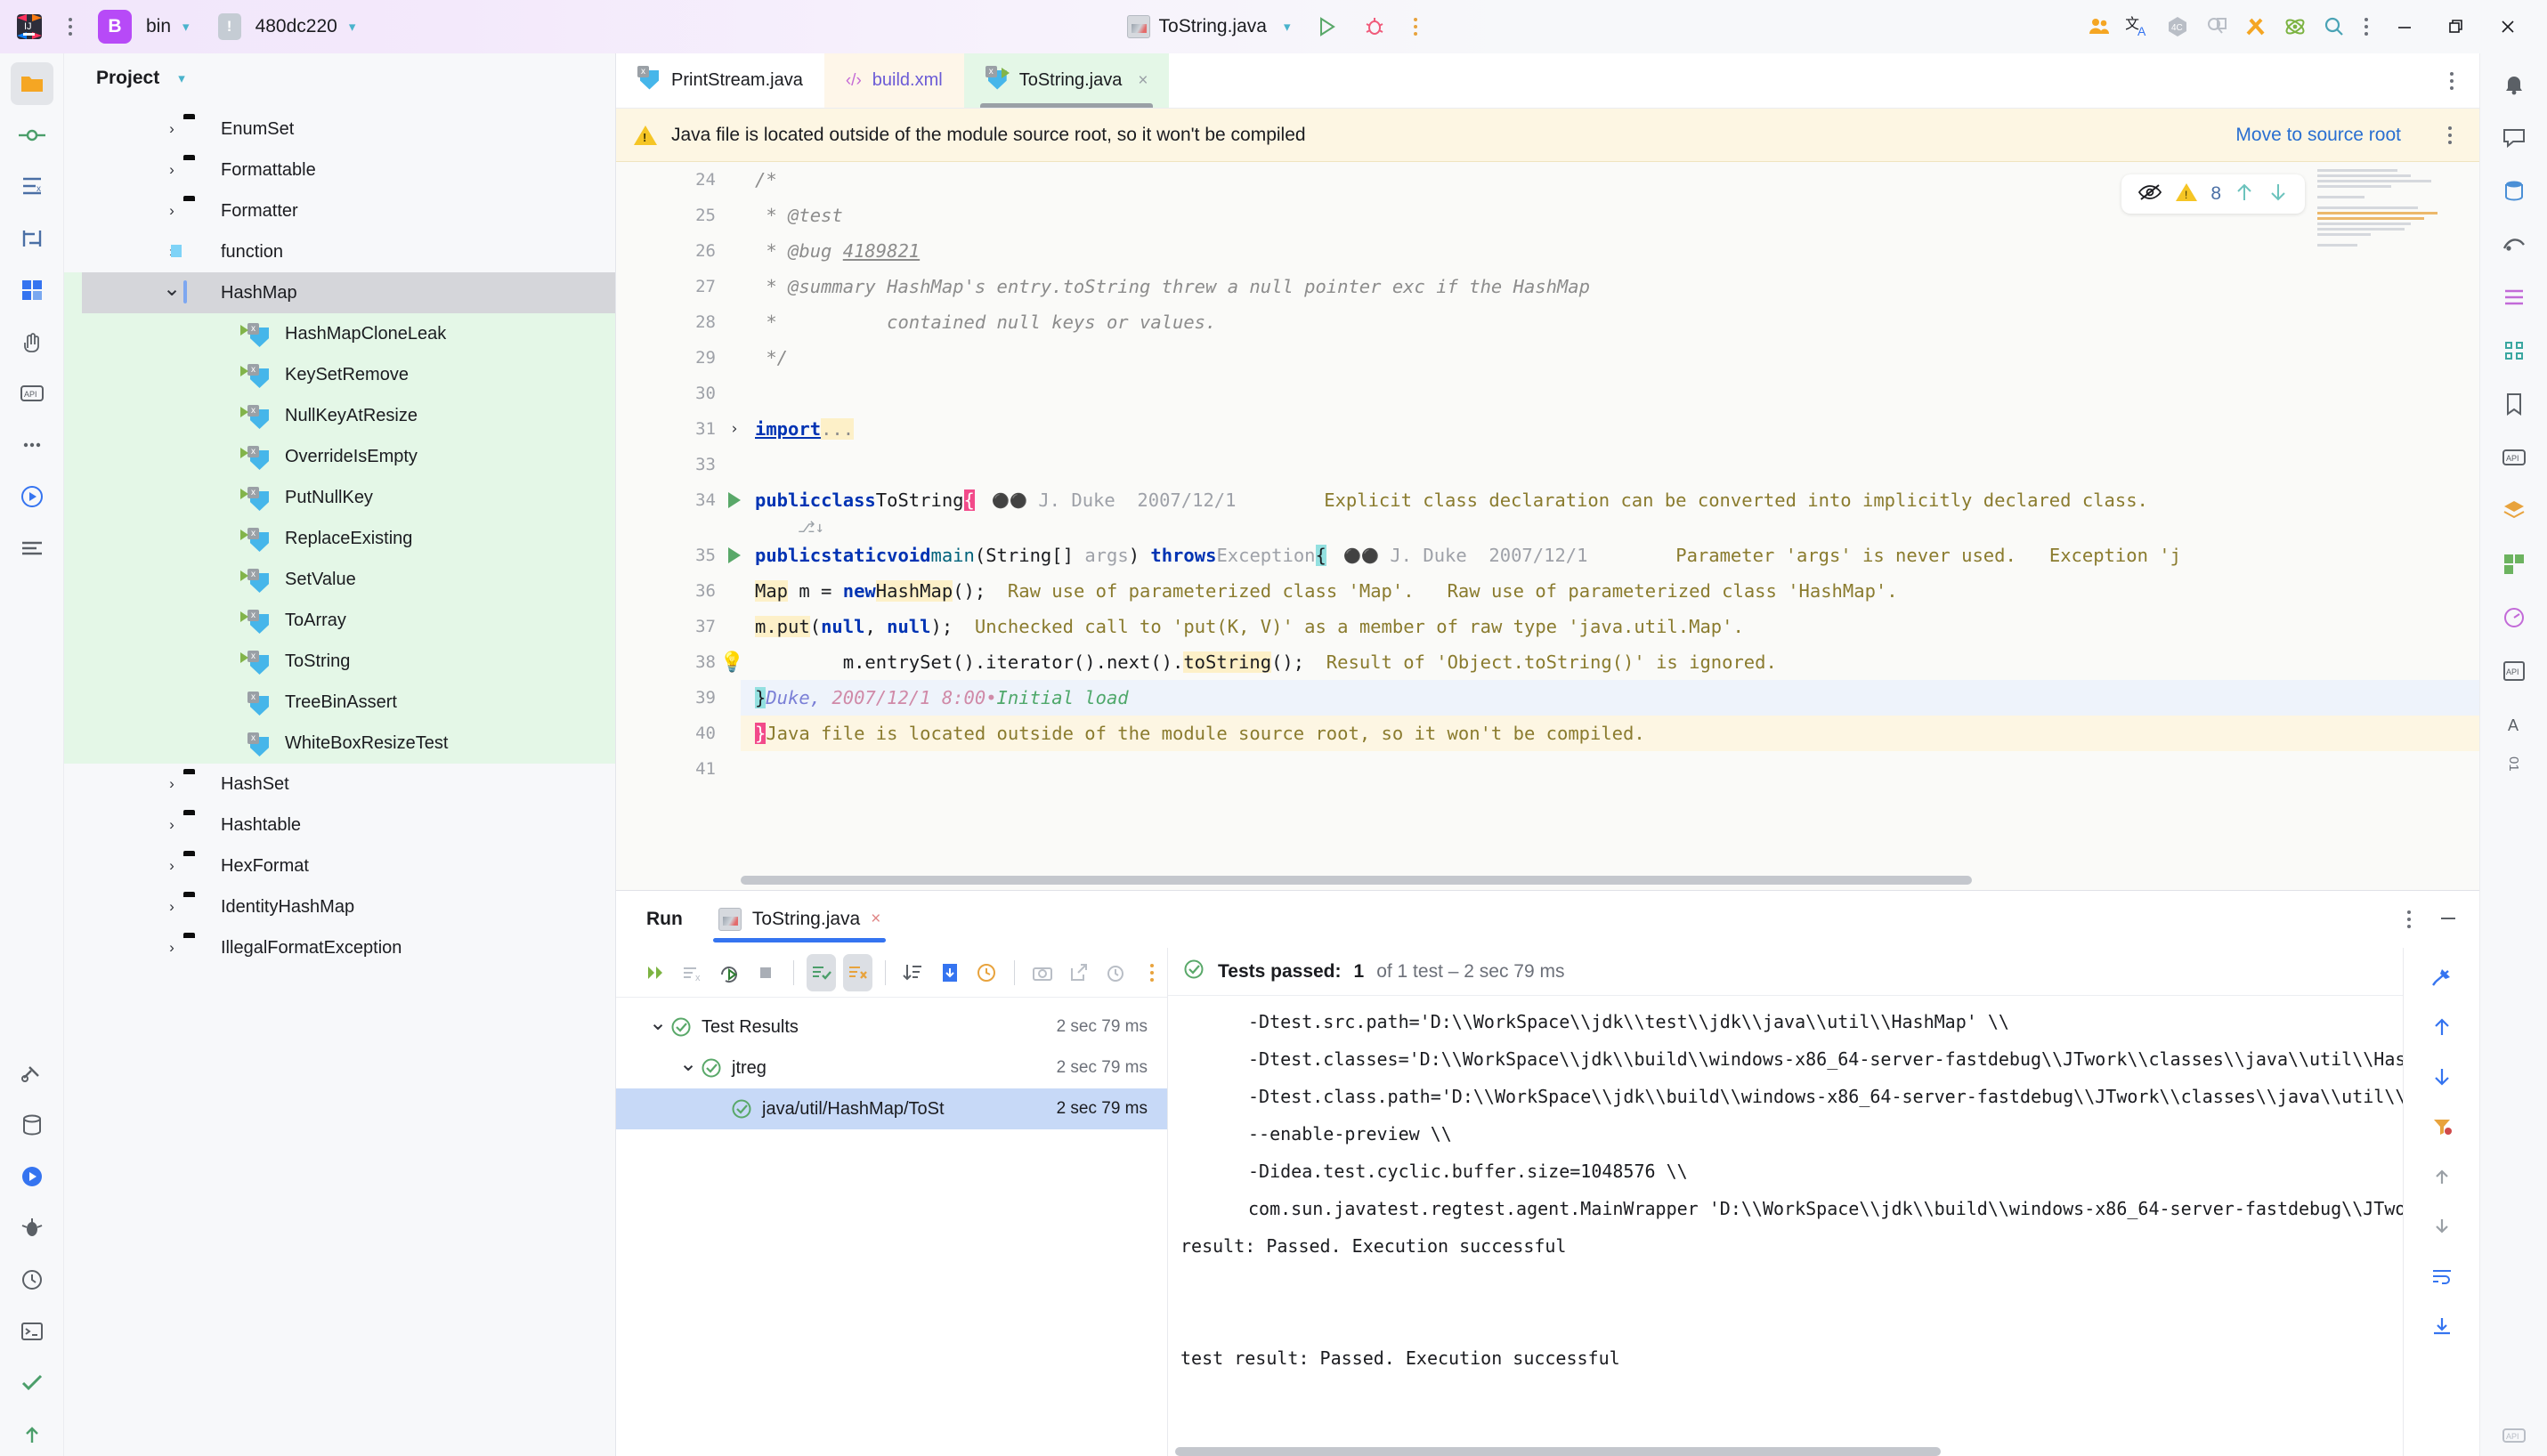 This screenshot has width=2547, height=1456. I want to click on commit-arrow-icon, so click(32, 1434).